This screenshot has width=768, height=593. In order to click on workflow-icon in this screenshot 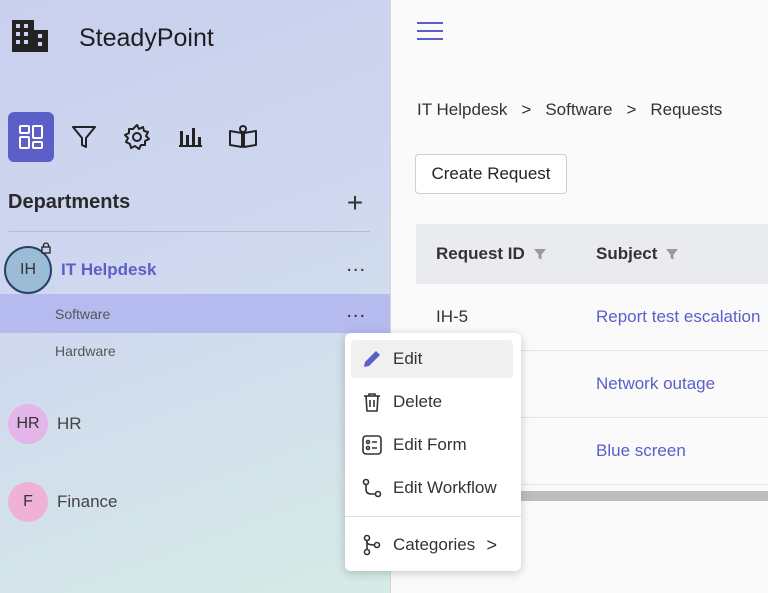, I will do `click(372, 488)`.